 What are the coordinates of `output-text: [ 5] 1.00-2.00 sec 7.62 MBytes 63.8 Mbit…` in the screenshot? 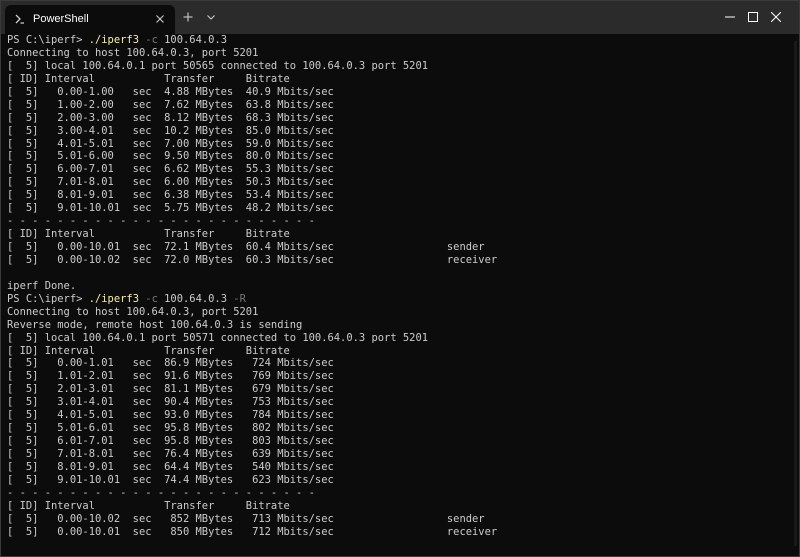 It's located at (170, 104).